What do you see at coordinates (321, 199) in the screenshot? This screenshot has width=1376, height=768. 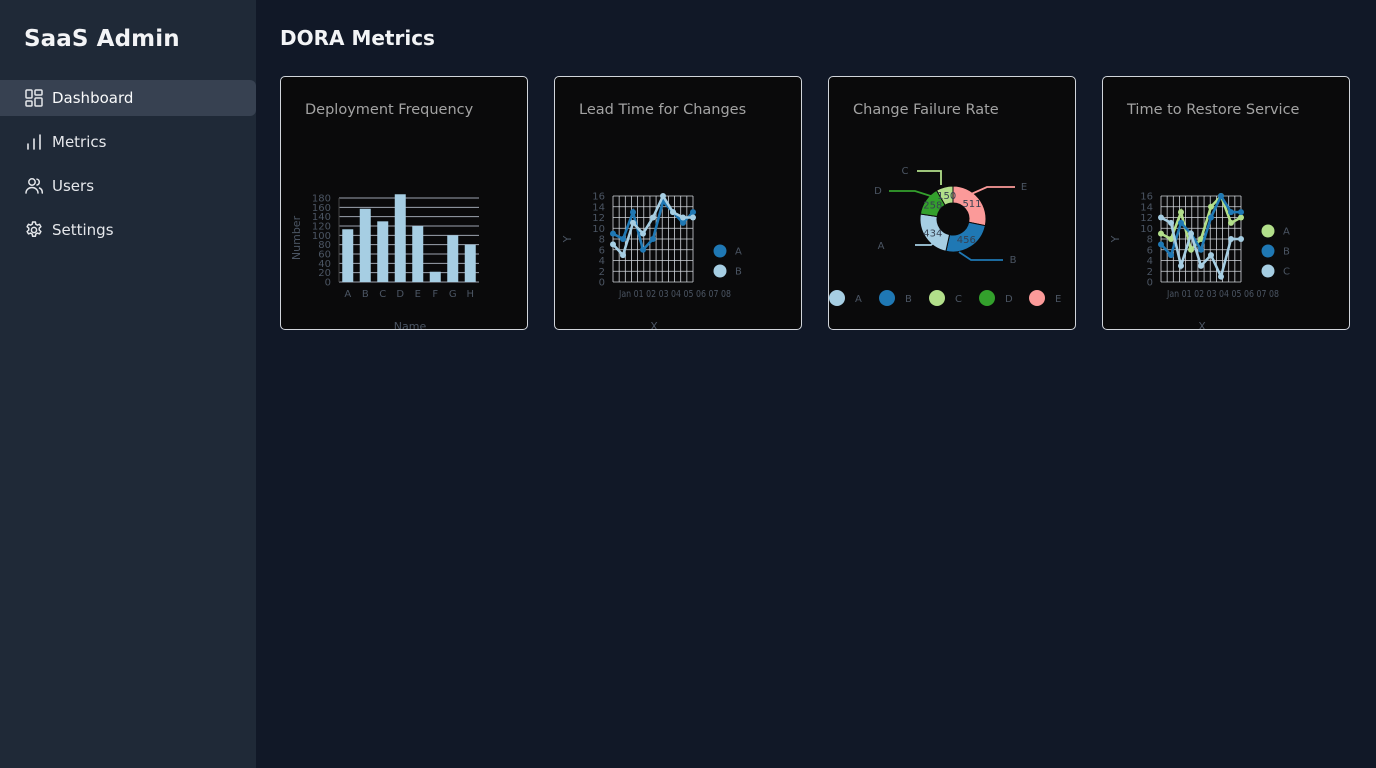 I see `y-tick-label: 180` at bounding box center [321, 199].